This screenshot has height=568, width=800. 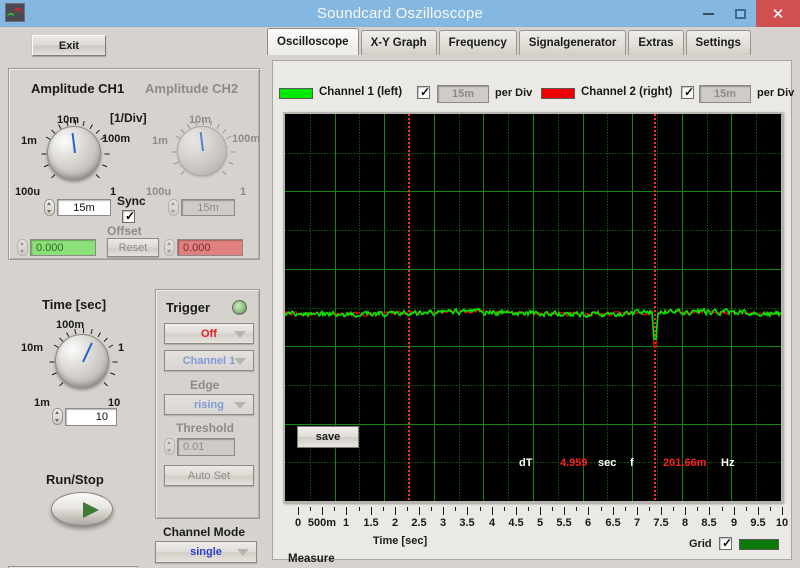 I want to click on trigger-mode-combo: Off, so click(x=209, y=333).